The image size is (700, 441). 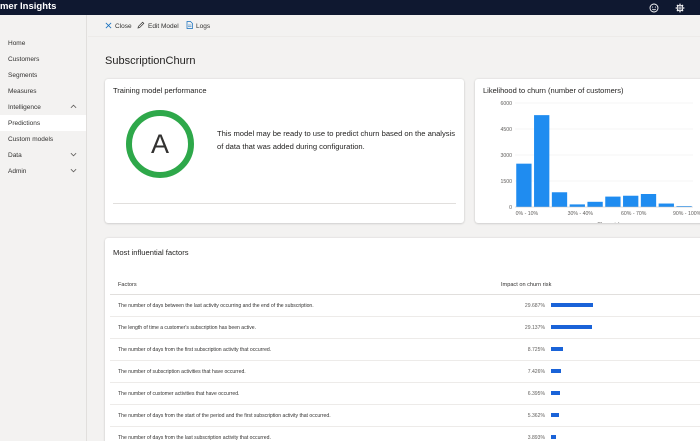 What do you see at coordinates (203, 26) in the screenshot?
I see `logs-label: Logs` at bounding box center [203, 26].